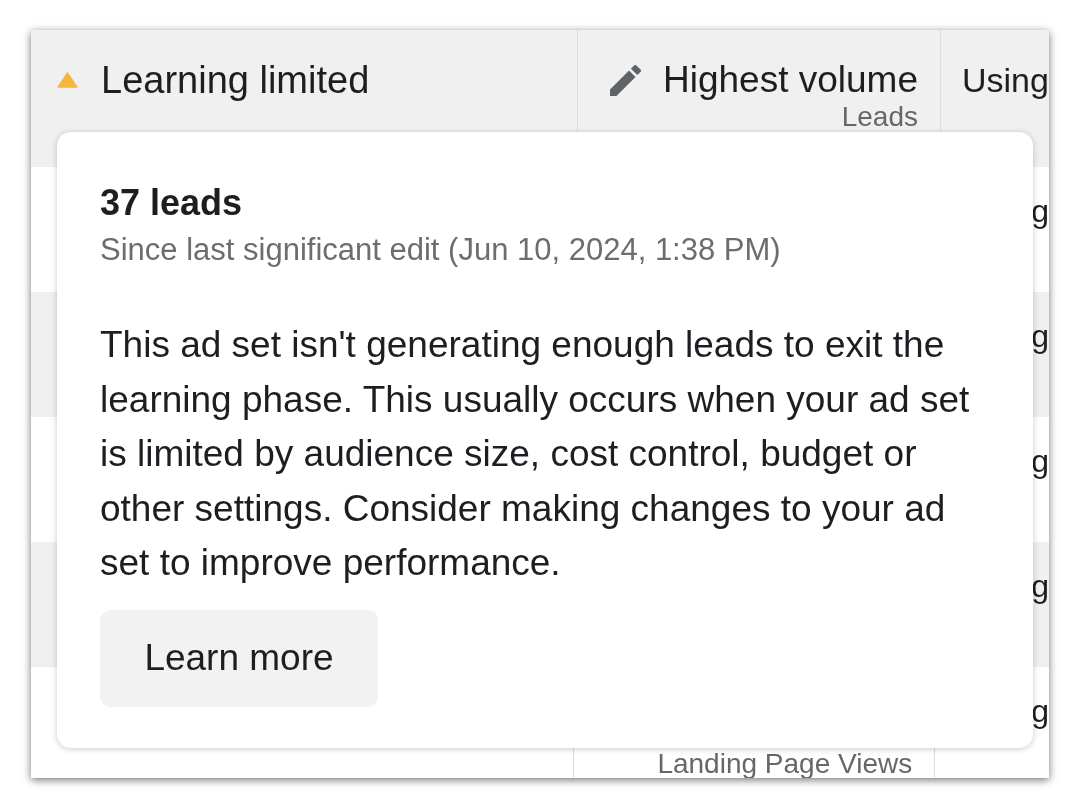 This screenshot has height=798, width=1080. Describe the element at coordinates (239, 658) in the screenshot. I see `learn-more-button: Learn more` at that location.